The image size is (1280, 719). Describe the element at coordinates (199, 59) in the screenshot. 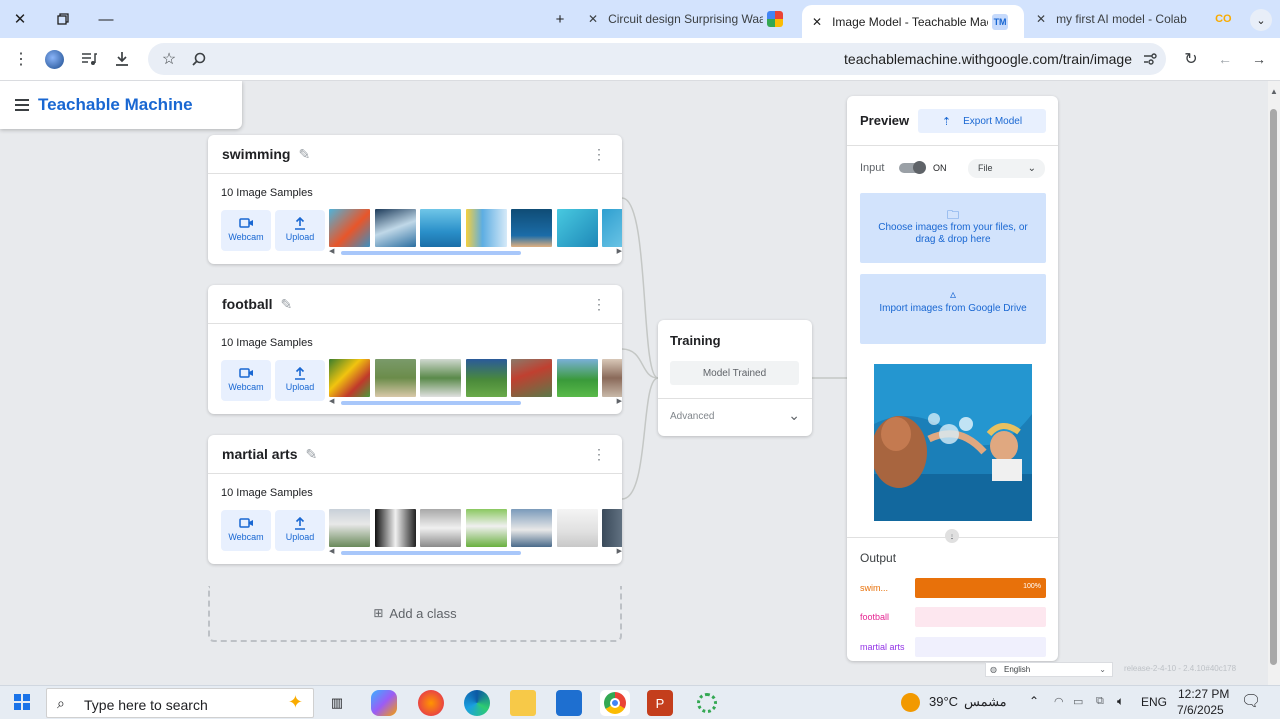

I see `zoom-icon` at that location.